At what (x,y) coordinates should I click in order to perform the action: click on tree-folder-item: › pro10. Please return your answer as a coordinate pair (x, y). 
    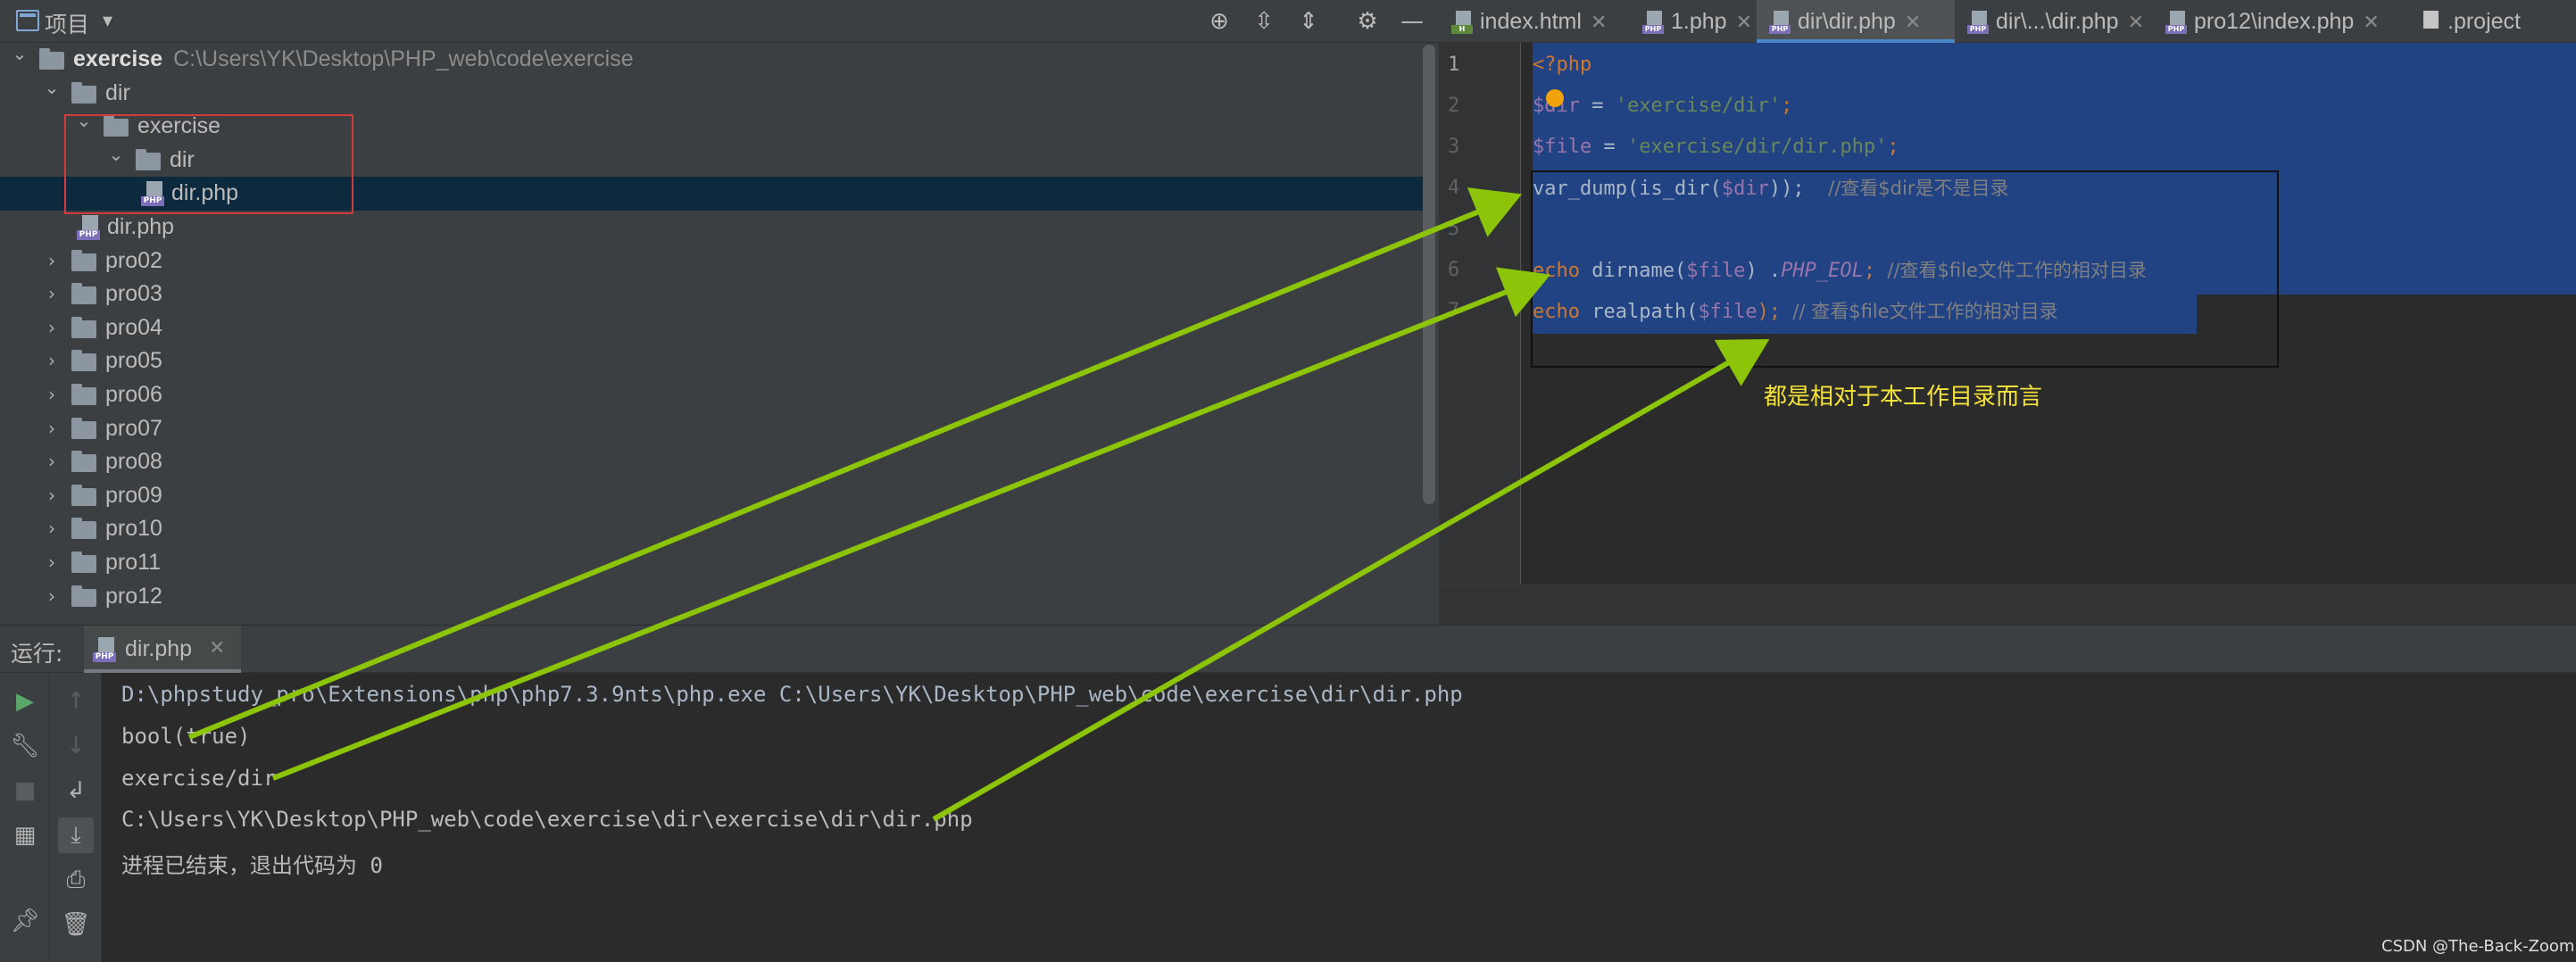
    Looking at the image, I should click on (713, 529).